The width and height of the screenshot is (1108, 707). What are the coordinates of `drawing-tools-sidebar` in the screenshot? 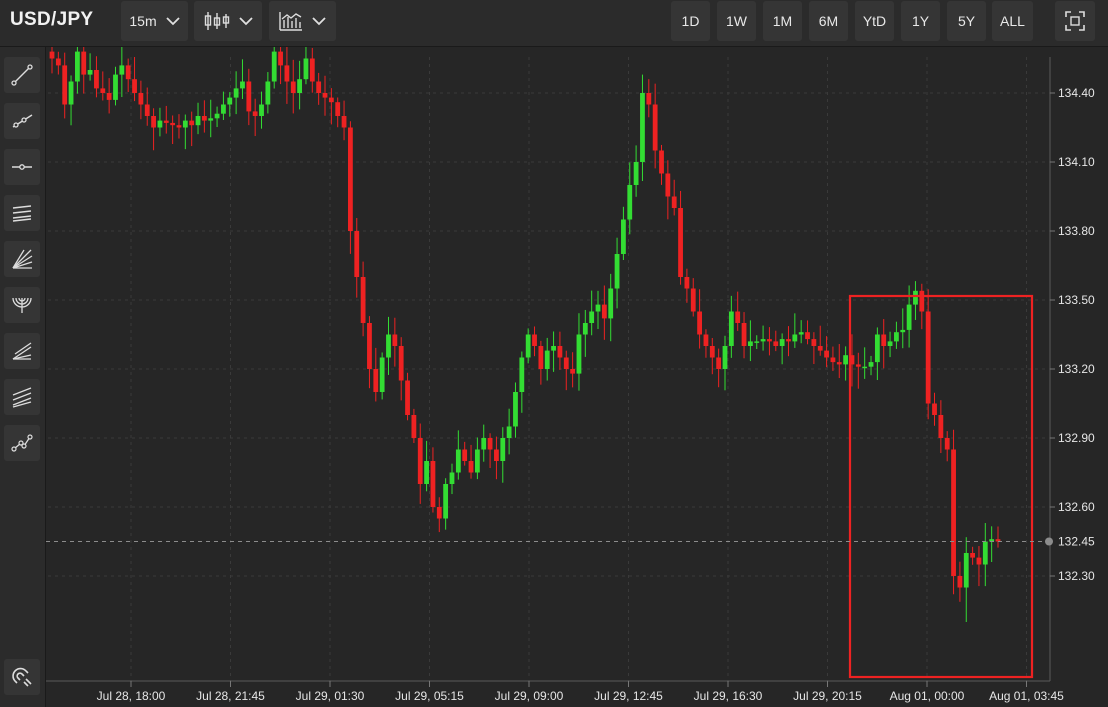 It's located at (23, 377).